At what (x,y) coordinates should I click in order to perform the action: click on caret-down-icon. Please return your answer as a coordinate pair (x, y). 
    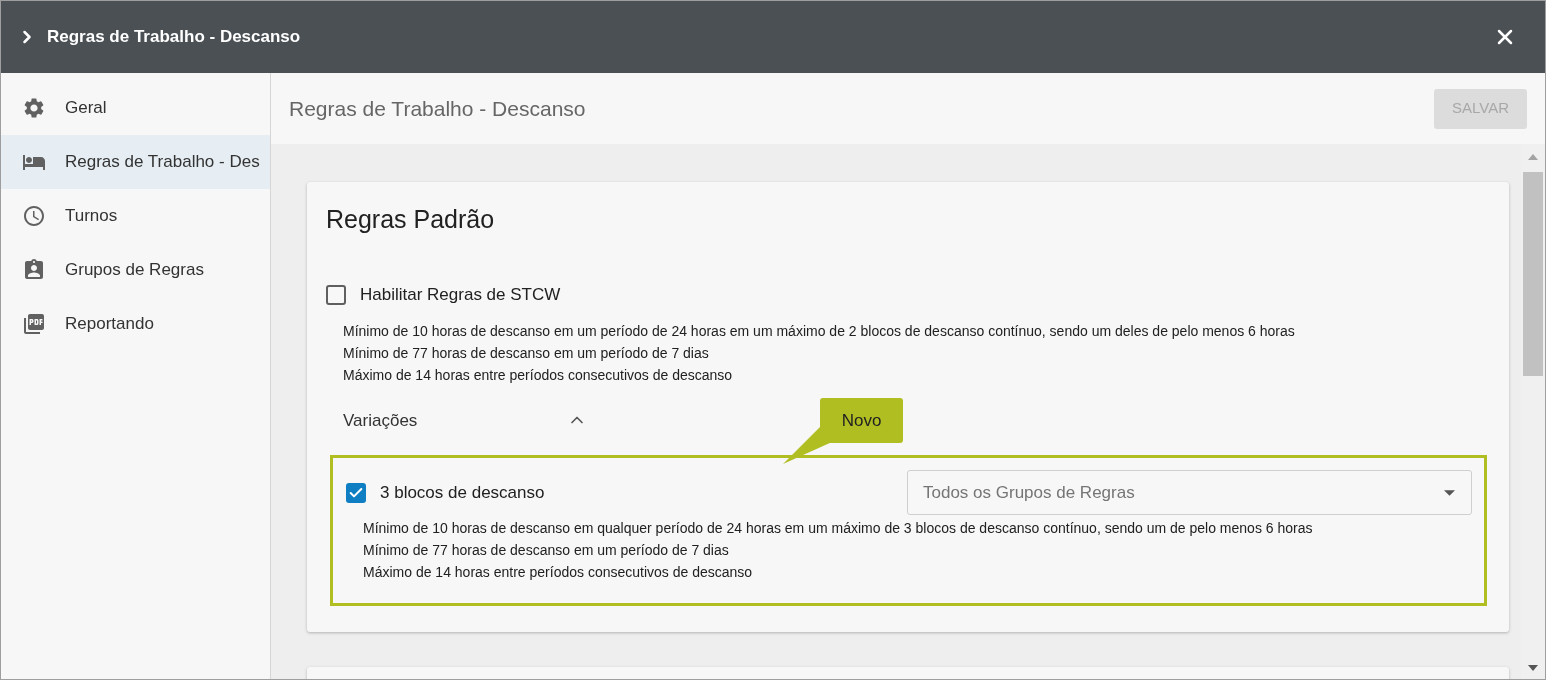
    Looking at the image, I should click on (1449, 492).